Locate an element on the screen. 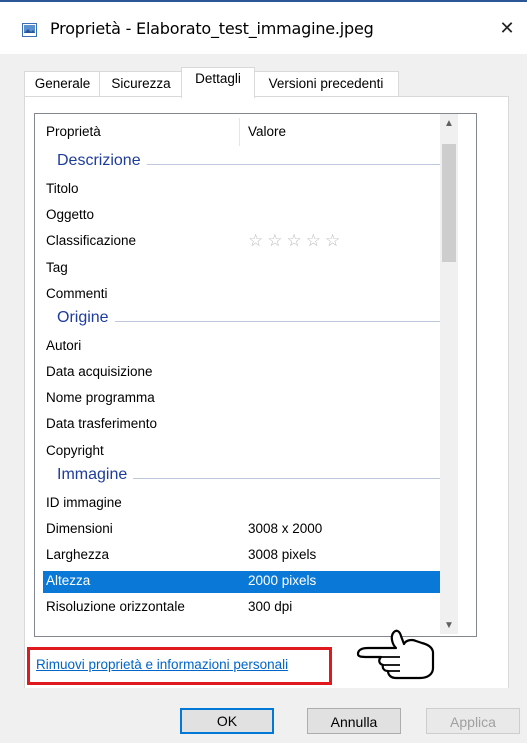 This screenshot has height=743, width=527. group-header: Origine is located at coordinates (255, 320).